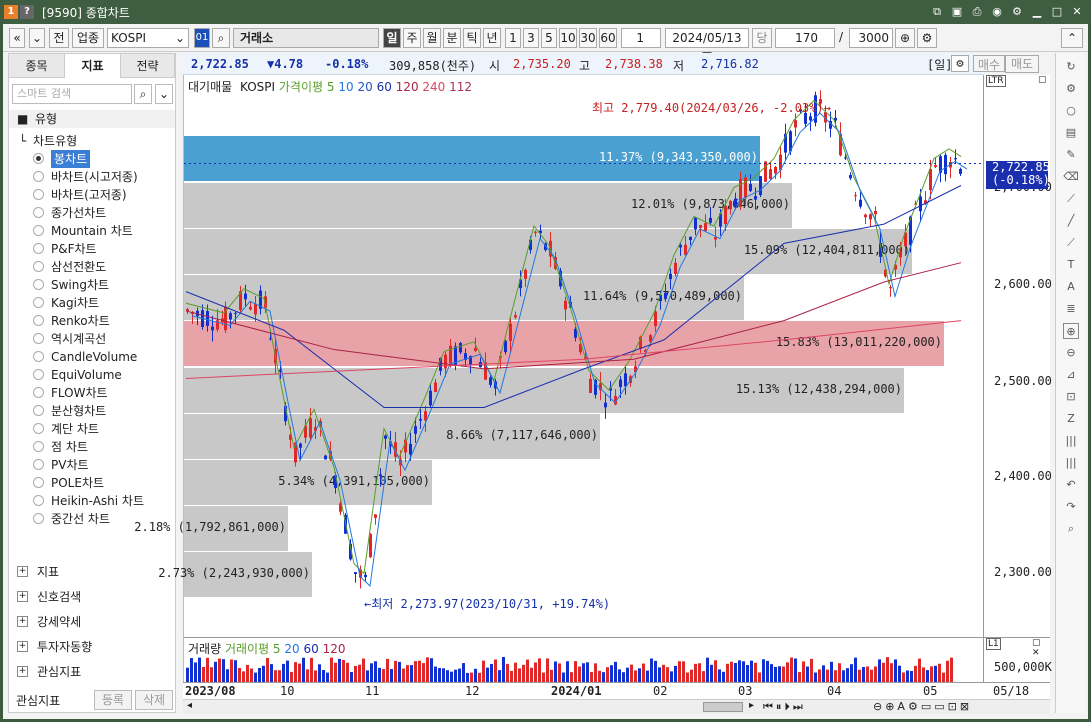 Image resolution: width=1091 pixels, height=722 pixels. I want to click on section-item: + 투자자동향, so click(92, 647).